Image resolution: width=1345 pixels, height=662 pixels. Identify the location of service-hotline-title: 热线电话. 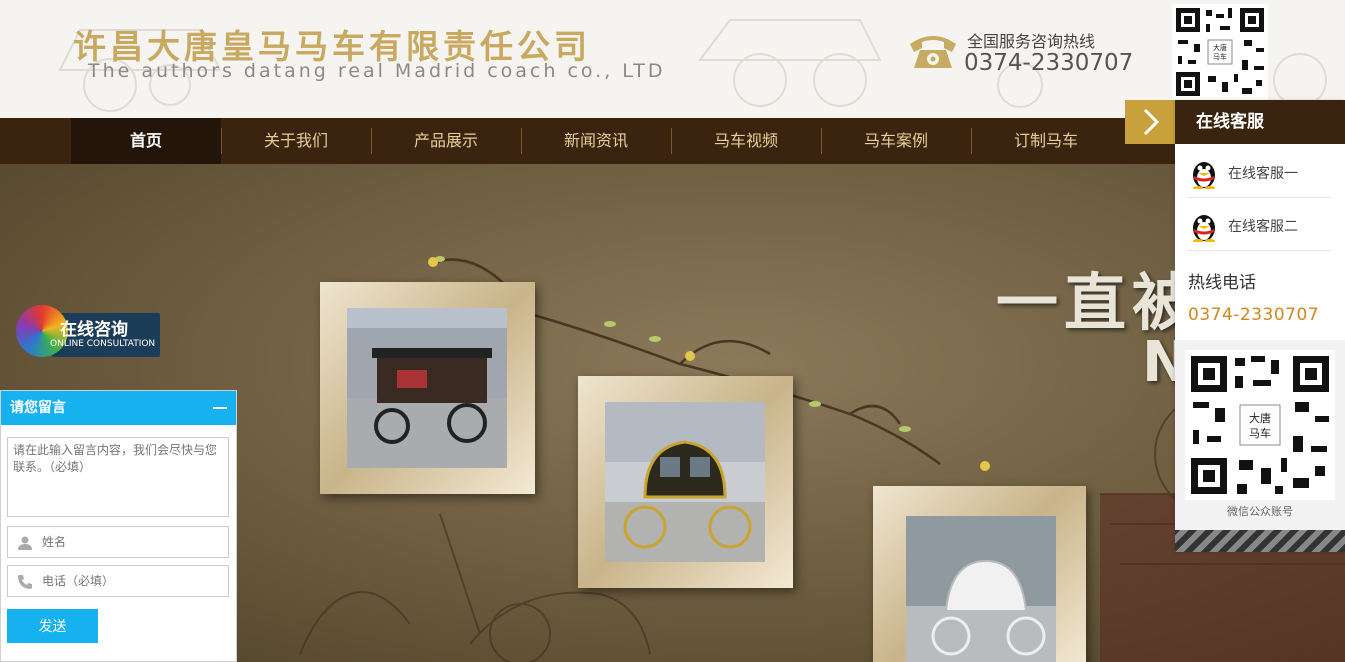
(1222, 283).